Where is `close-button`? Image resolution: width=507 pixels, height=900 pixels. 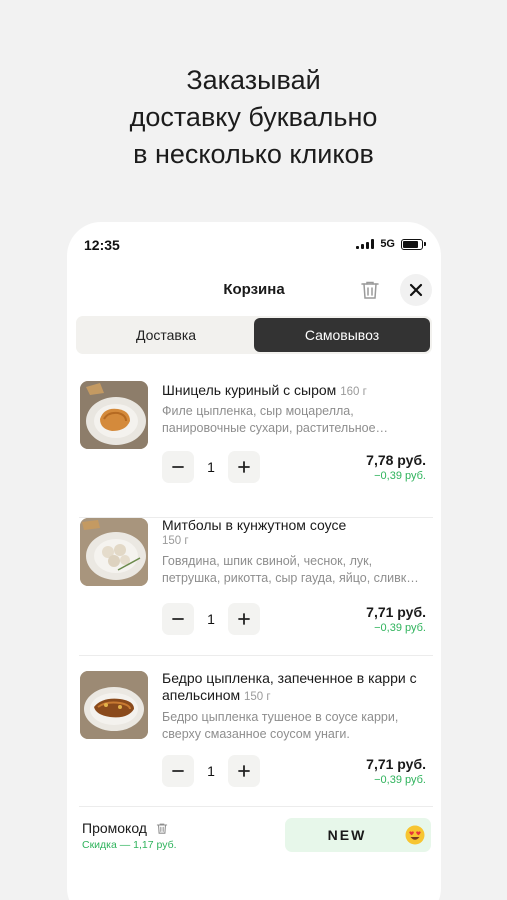 close-button is located at coordinates (416, 290).